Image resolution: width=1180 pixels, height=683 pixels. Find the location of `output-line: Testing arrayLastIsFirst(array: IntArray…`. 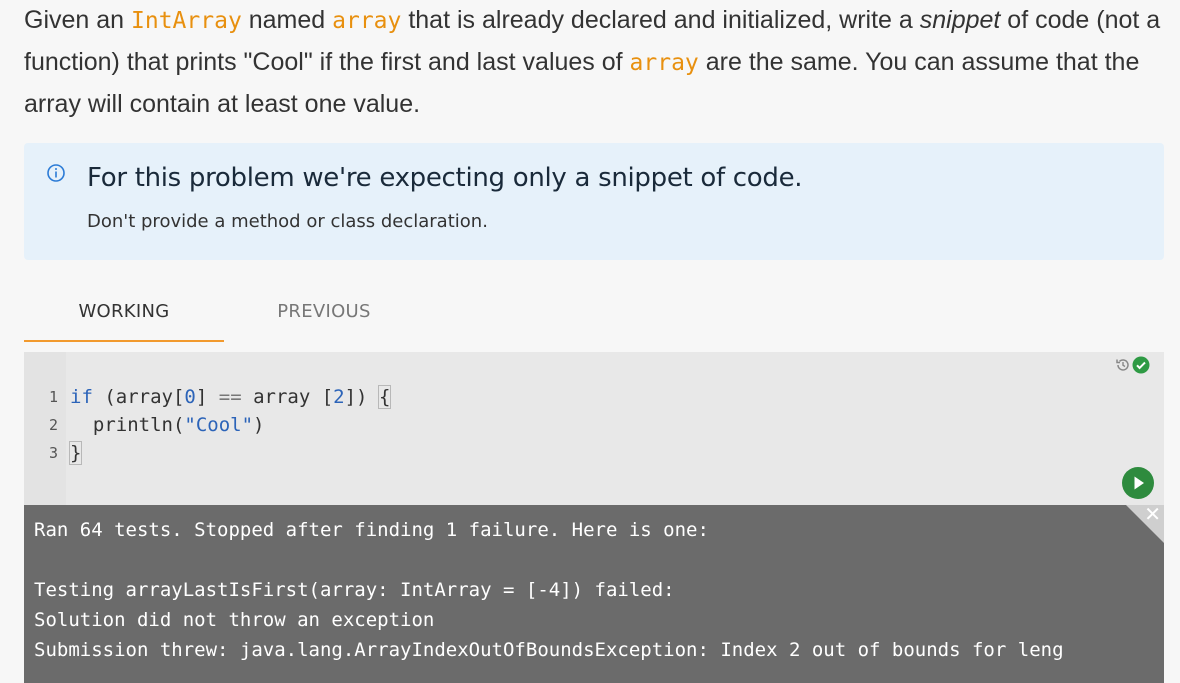

output-line: Testing arrayLastIsFirst(array: IntArray… is located at coordinates (354, 590).